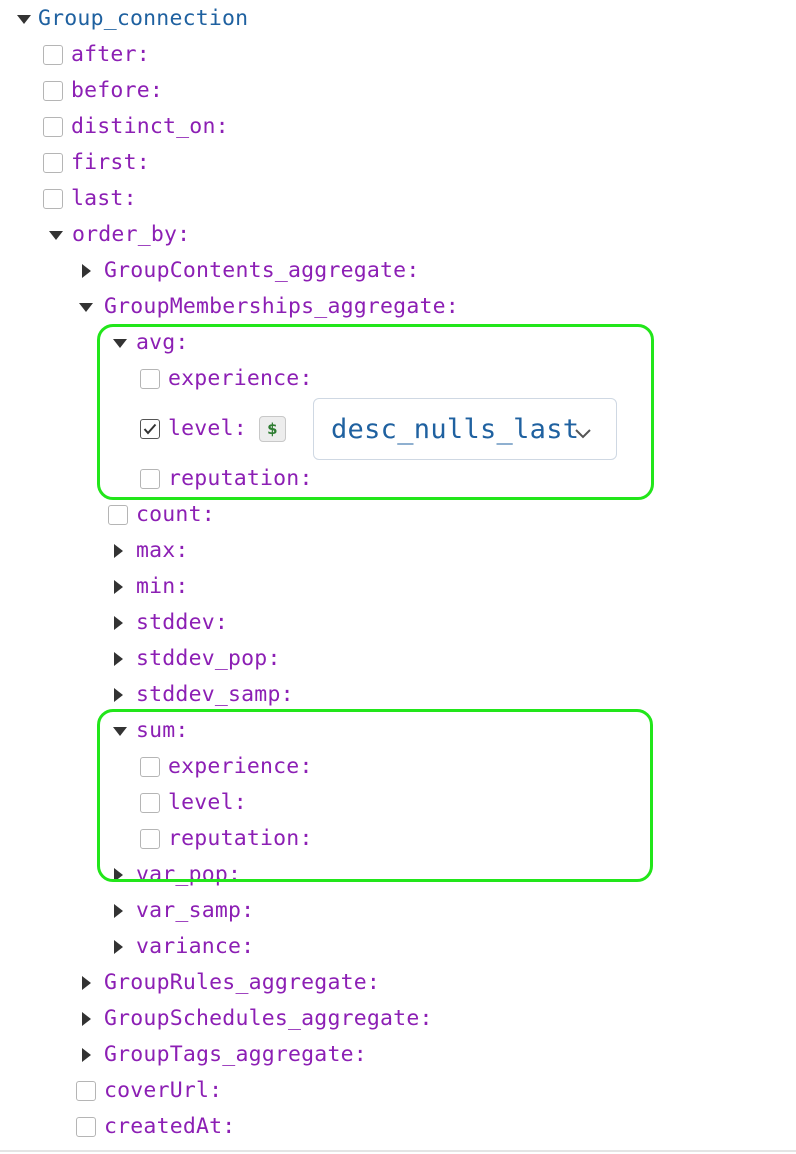  I want to click on tree-node-label: stddev_samp:, so click(215, 694).